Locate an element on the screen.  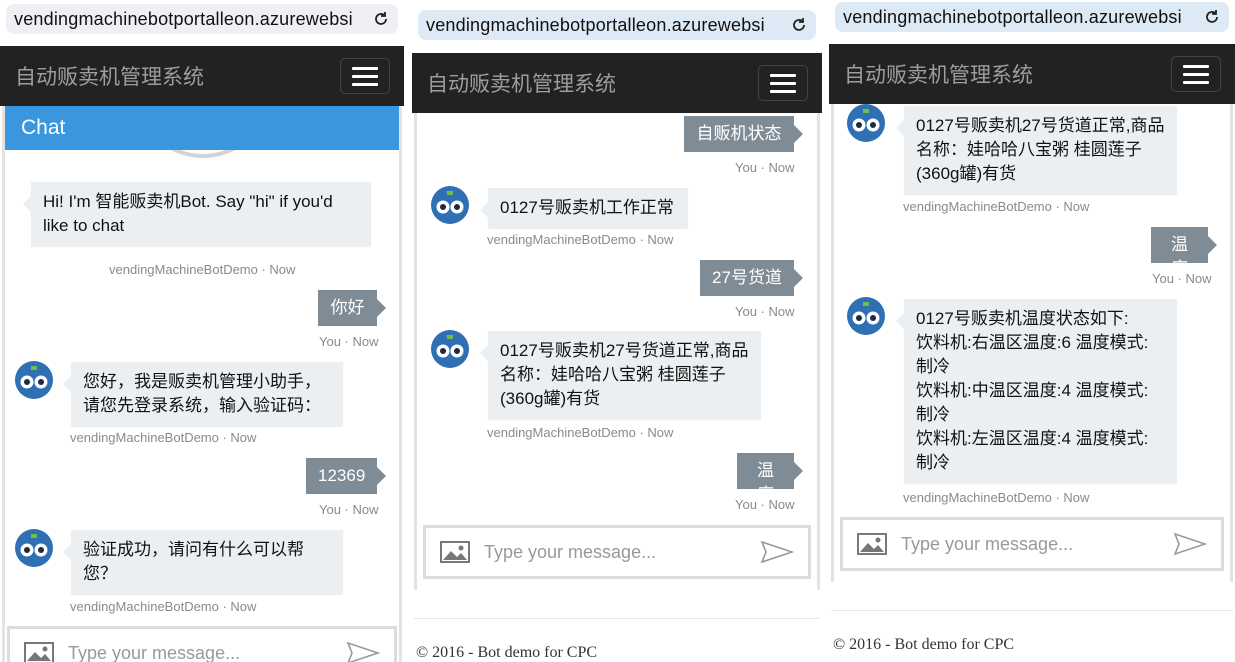
message-text: 自贩机状态 is located at coordinates (739, 133).